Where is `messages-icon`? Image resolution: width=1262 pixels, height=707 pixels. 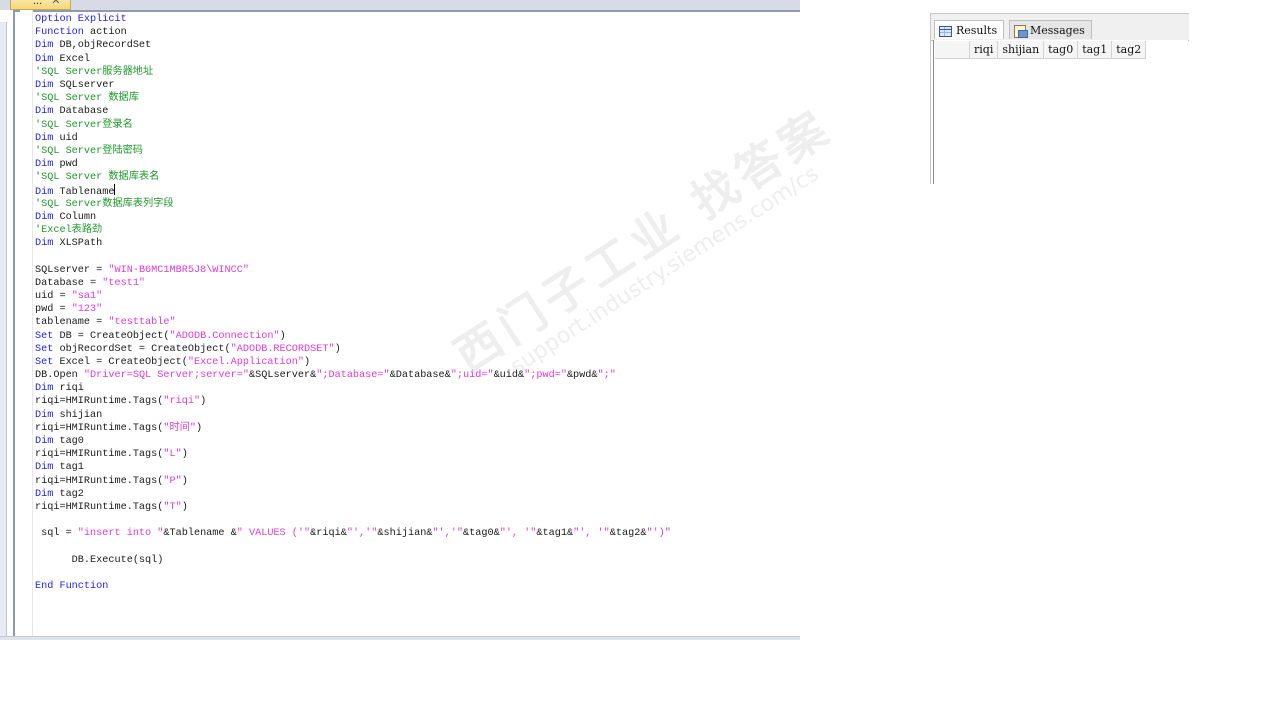
messages-icon is located at coordinates (1021, 31).